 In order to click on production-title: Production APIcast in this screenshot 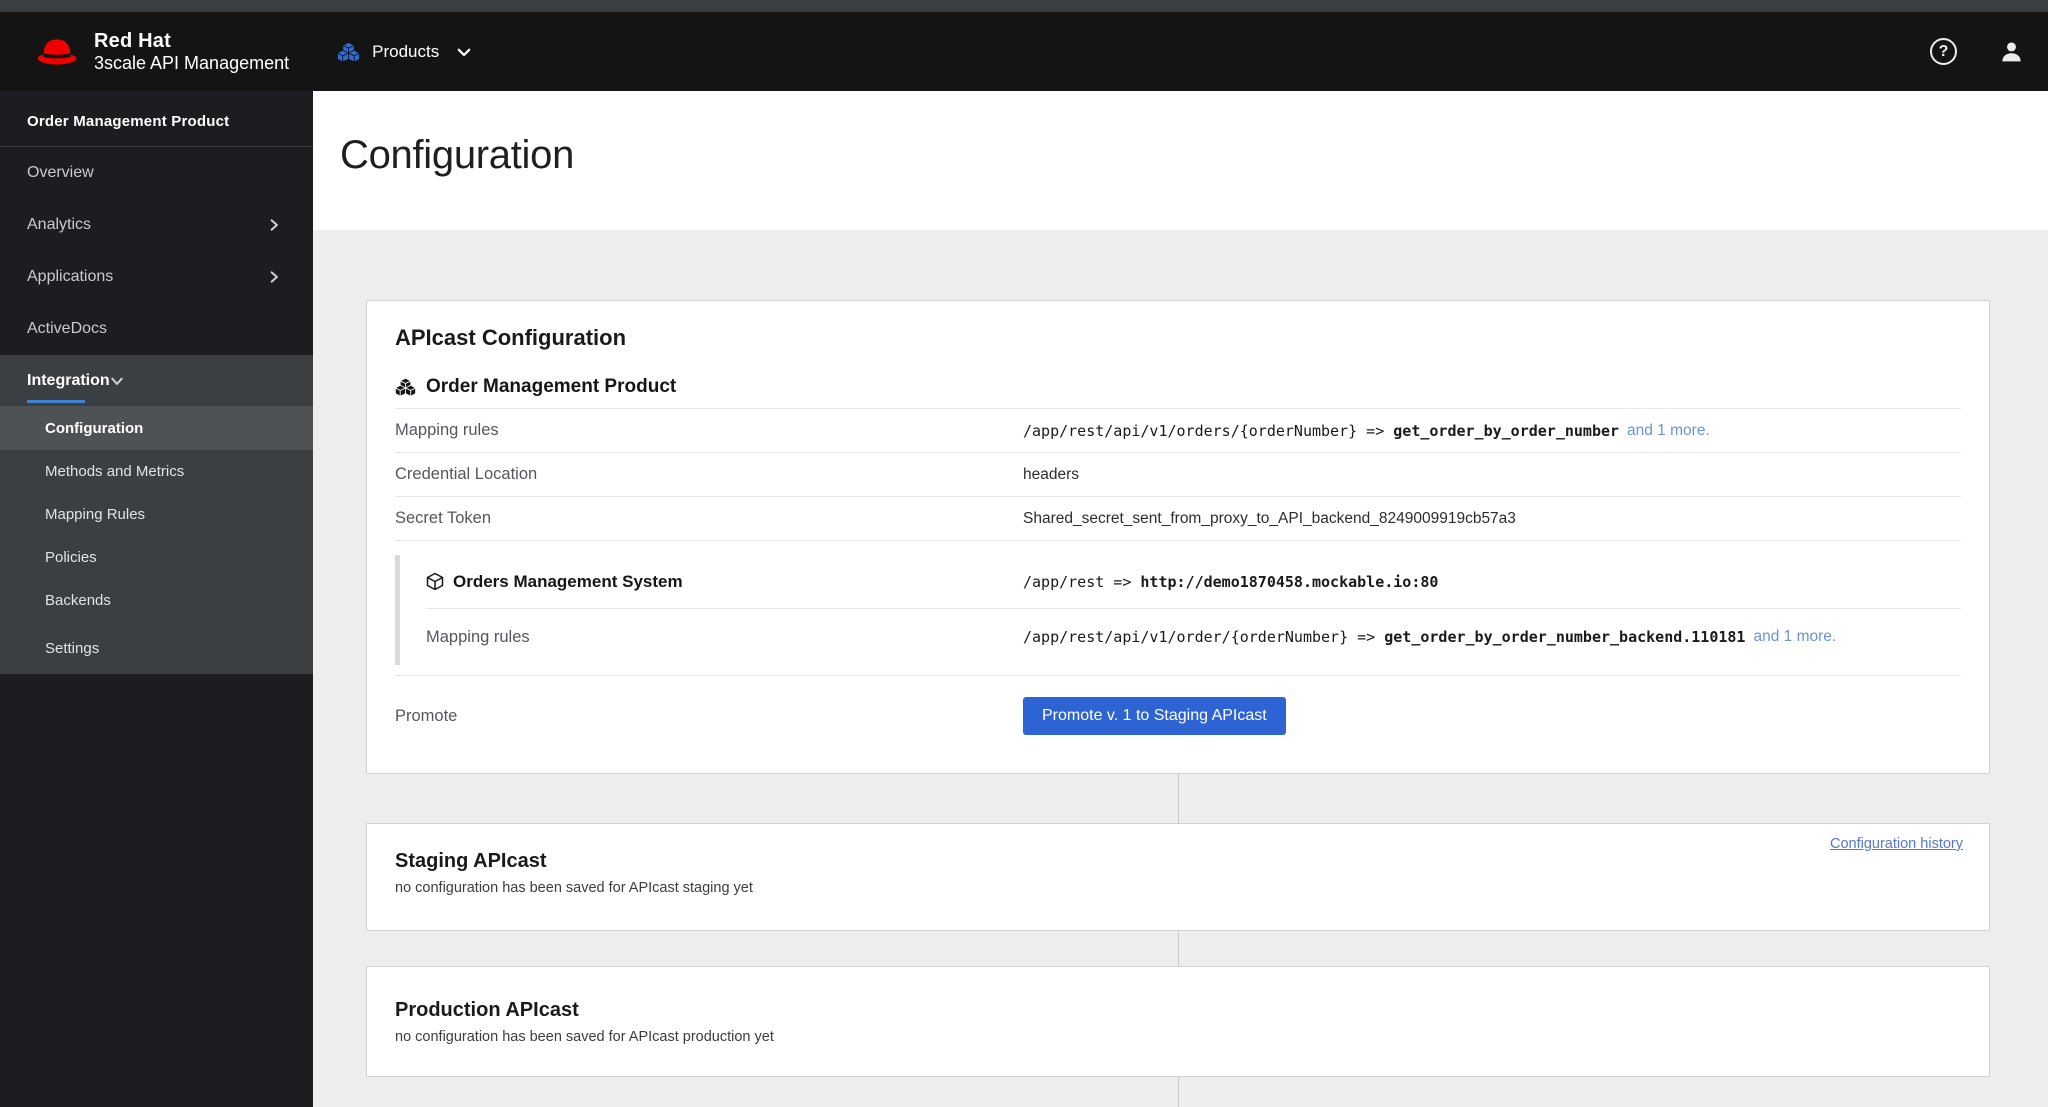, I will do `click(487, 1010)`.